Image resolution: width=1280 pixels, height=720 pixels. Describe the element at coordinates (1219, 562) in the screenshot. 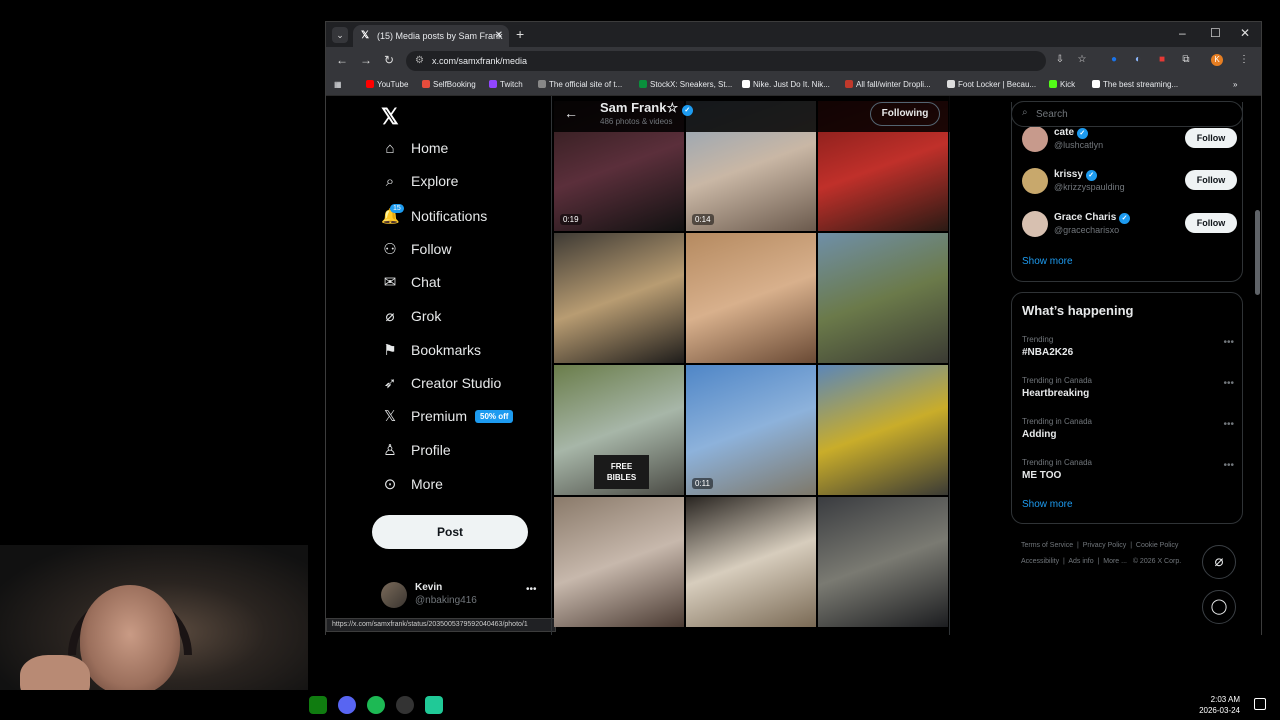

I see `grok-float-icon: ⌀` at that location.